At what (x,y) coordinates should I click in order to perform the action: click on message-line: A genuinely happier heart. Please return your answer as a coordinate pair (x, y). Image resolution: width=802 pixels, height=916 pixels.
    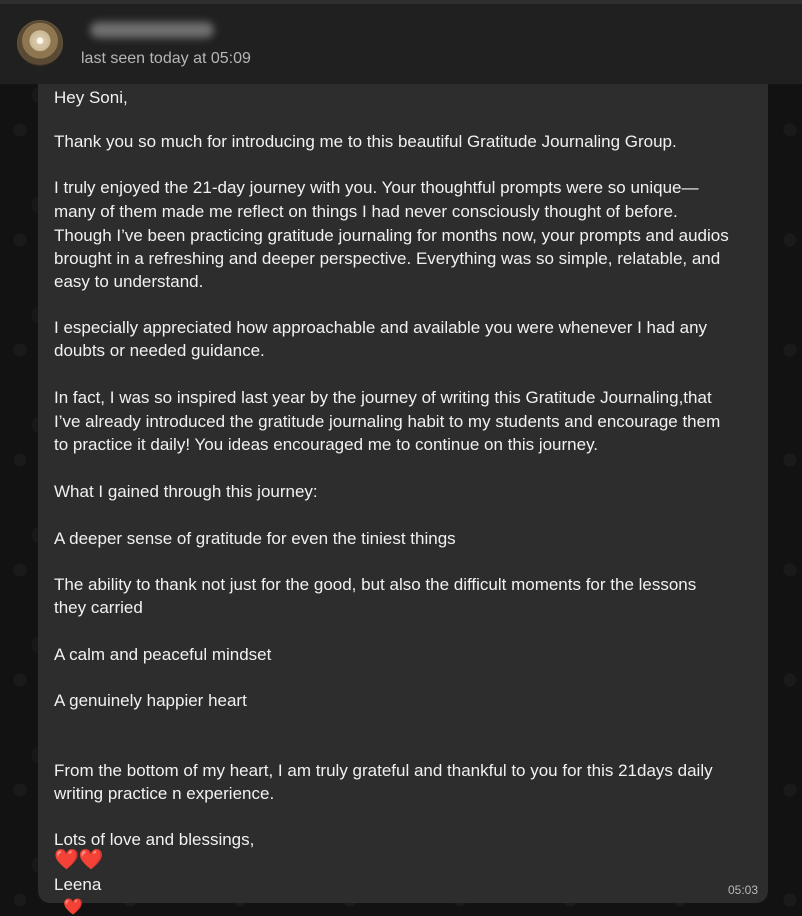
    Looking at the image, I should click on (150, 700).